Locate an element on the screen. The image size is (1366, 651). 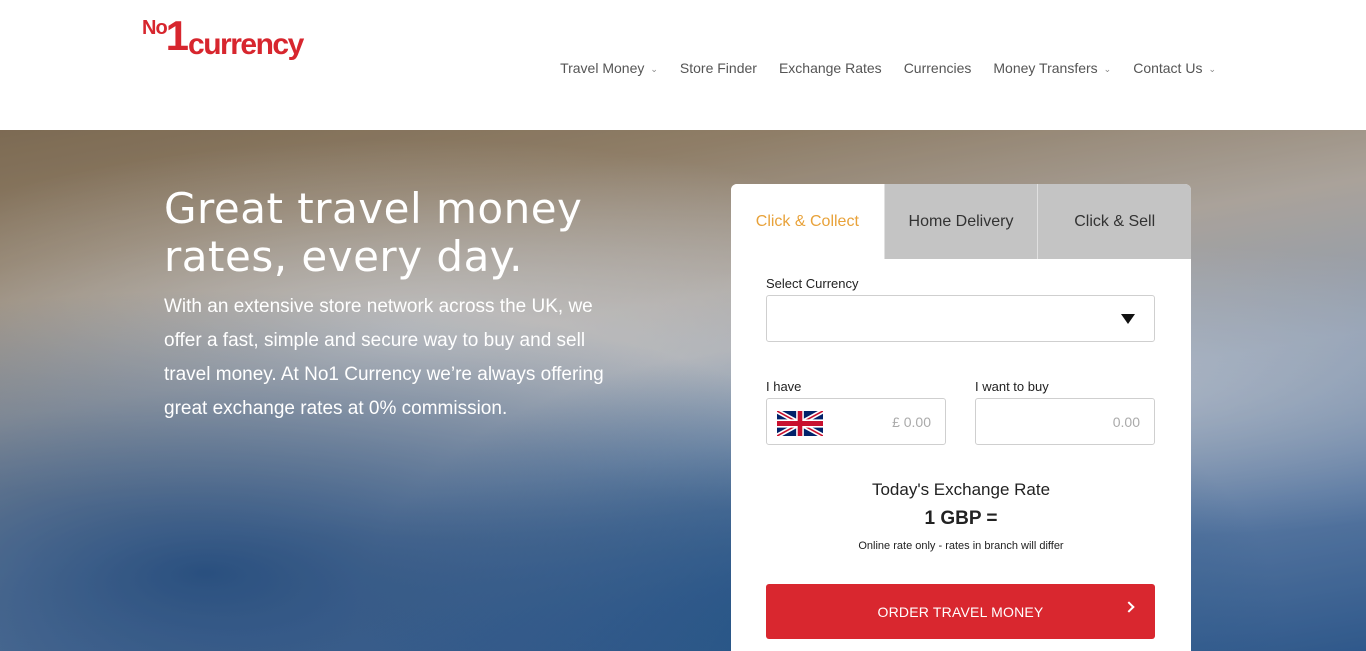
nav-contact-us-label: Contact Us is located at coordinates (1168, 68).